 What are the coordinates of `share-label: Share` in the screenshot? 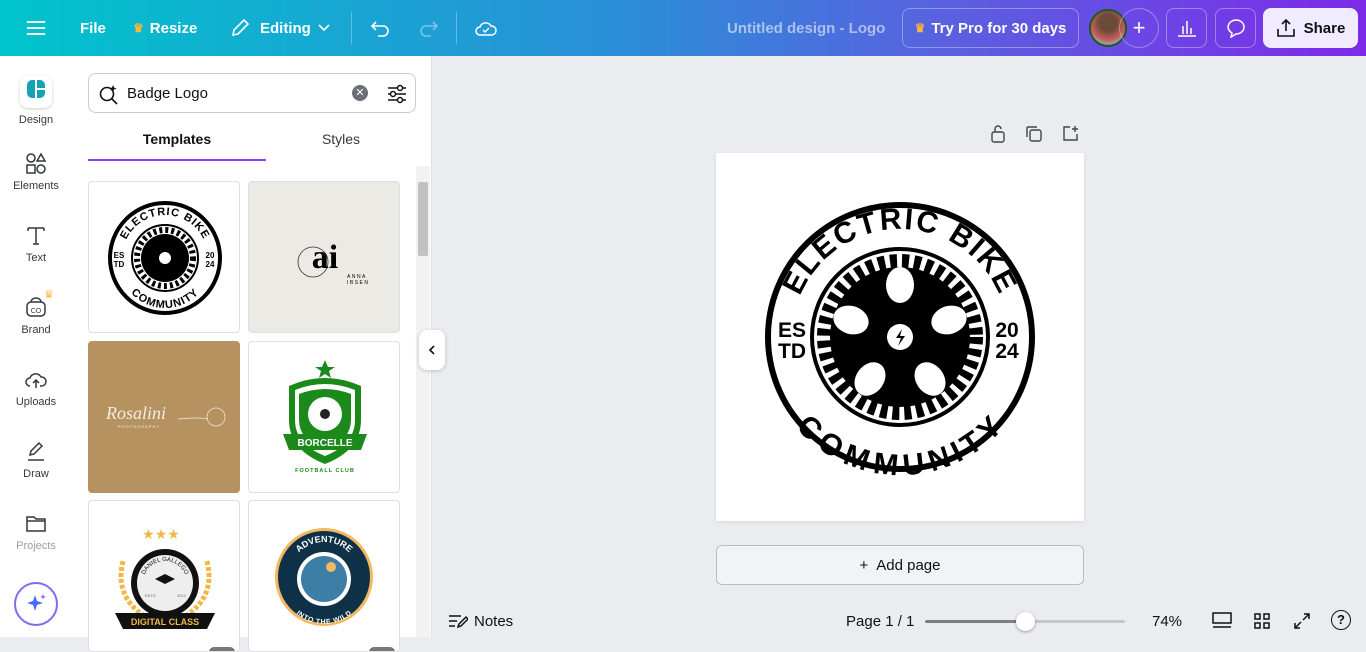 It's located at (1324, 28).